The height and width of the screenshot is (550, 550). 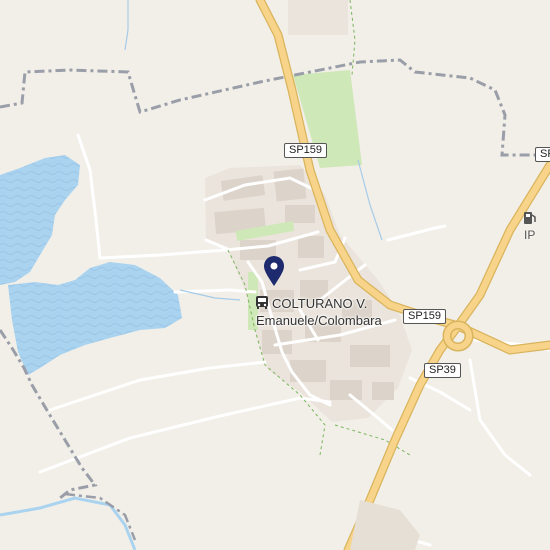 What do you see at coordinates (319, 320) in the screenshot?
I see `place-label-line2: Emanuele/Colombara` at bounding box center [319, 320].